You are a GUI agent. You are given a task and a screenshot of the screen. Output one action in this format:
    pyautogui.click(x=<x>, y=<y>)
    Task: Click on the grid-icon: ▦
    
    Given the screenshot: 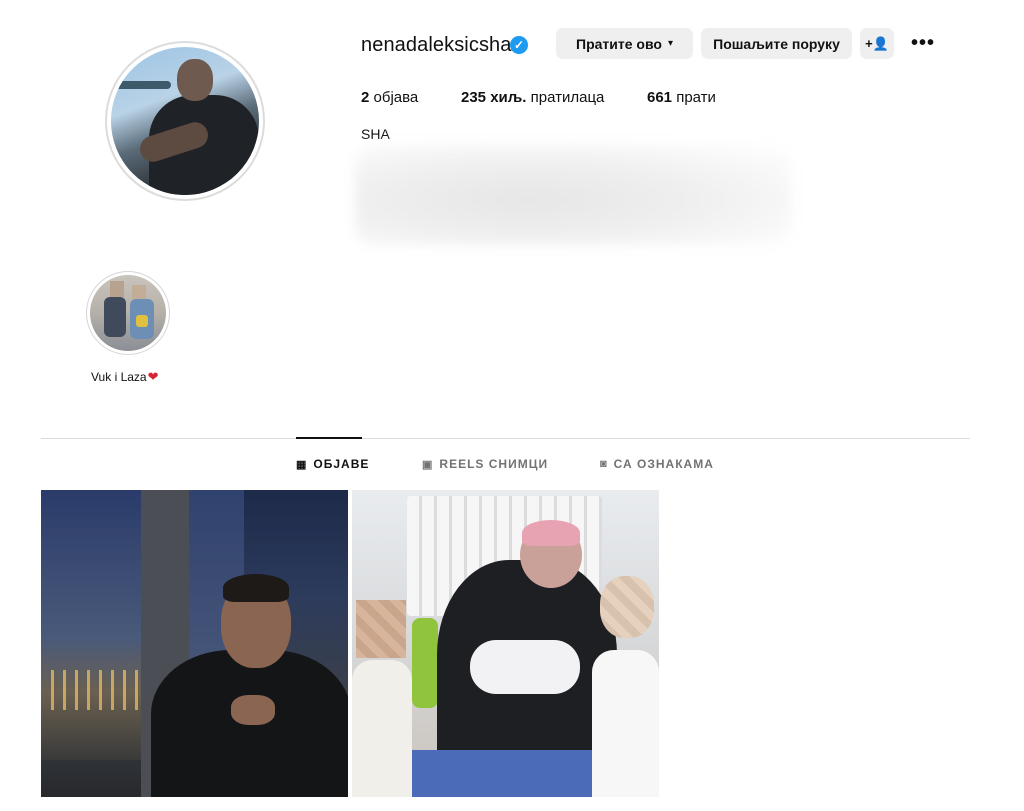 What is the action you would take?
    pyautogui.click(x=302, y=464)
    